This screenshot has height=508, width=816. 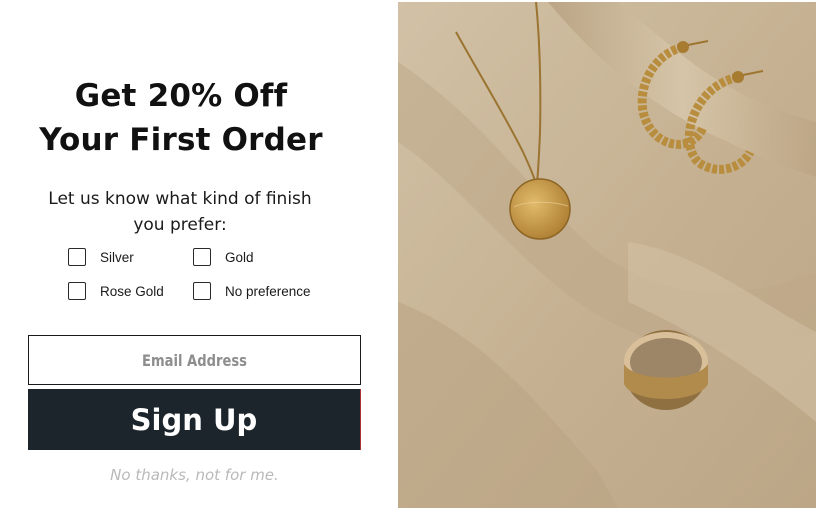 I want to click on headline-line-2: Your First Order, so click(x=181, y=140).